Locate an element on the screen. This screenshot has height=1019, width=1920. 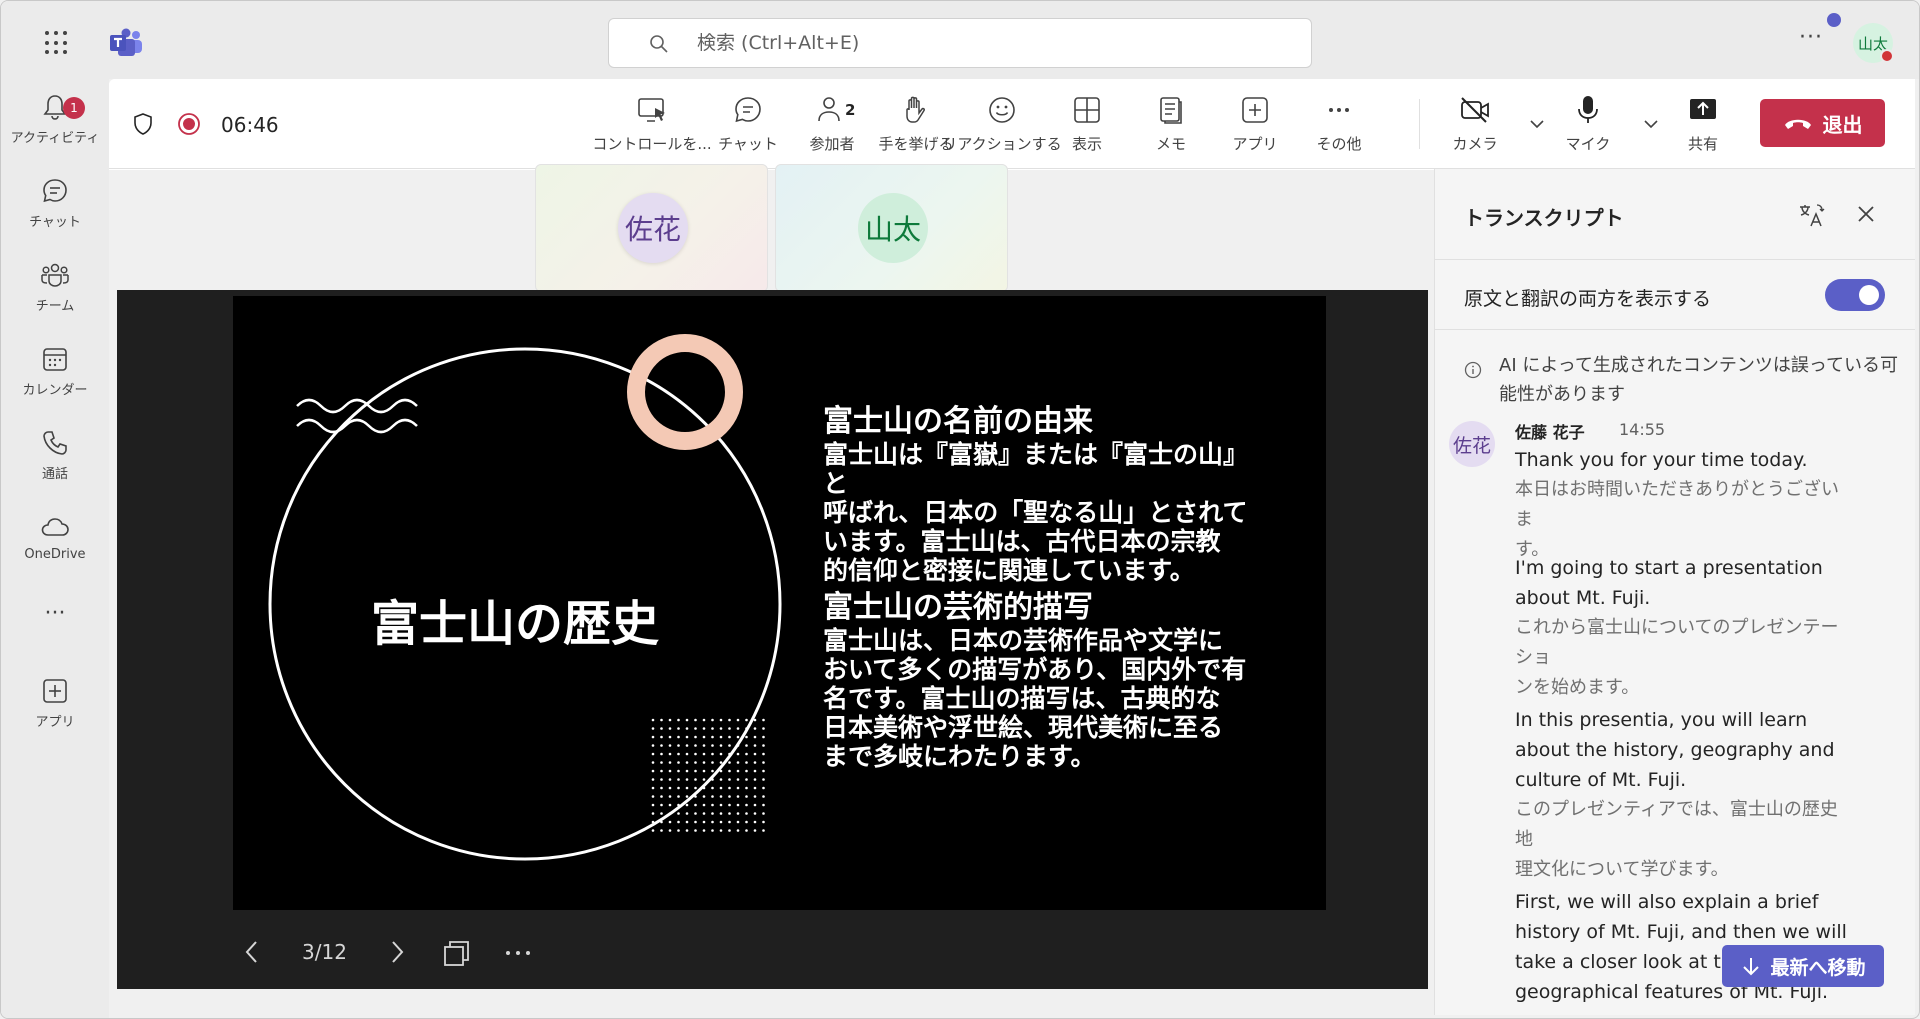
next-slide-icon is located at coordinates (397, 952).